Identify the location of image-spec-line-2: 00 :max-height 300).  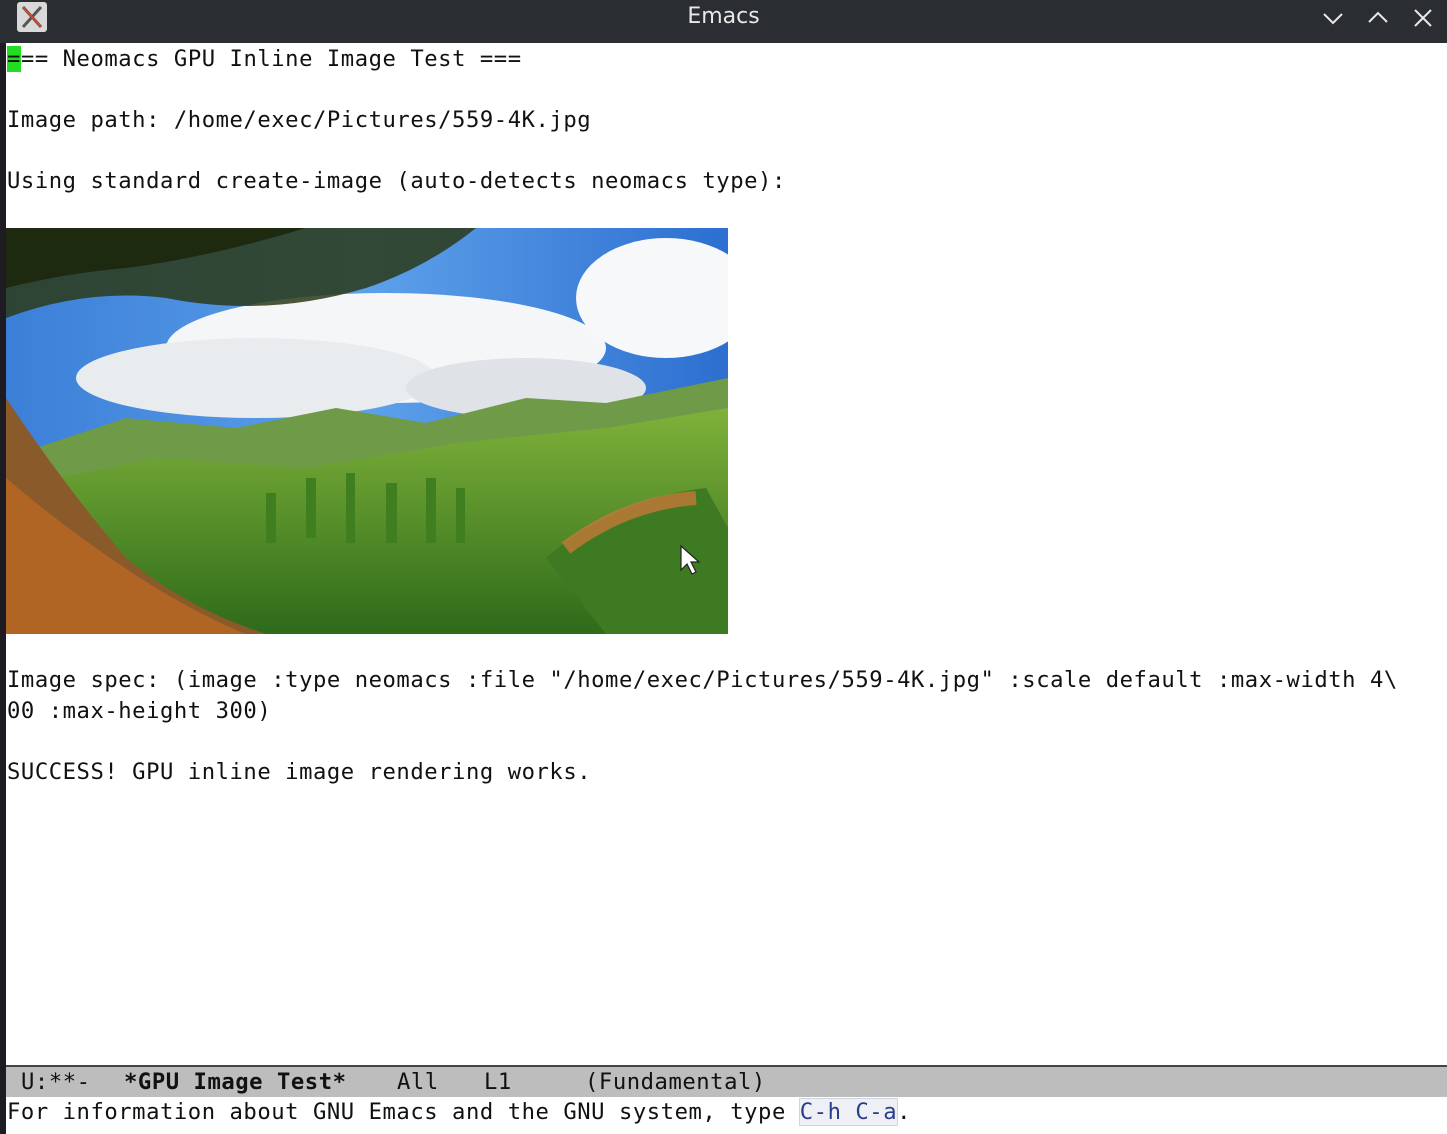
(139, 711).